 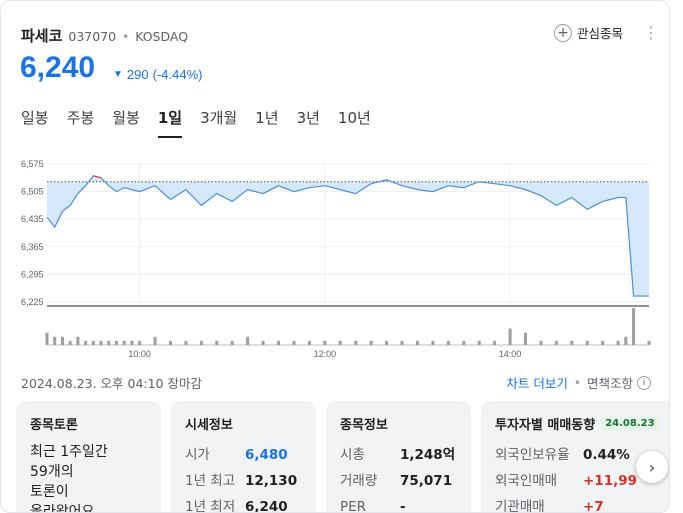 I want to click on tab-1day: 1일, so click(x=170, y=122).